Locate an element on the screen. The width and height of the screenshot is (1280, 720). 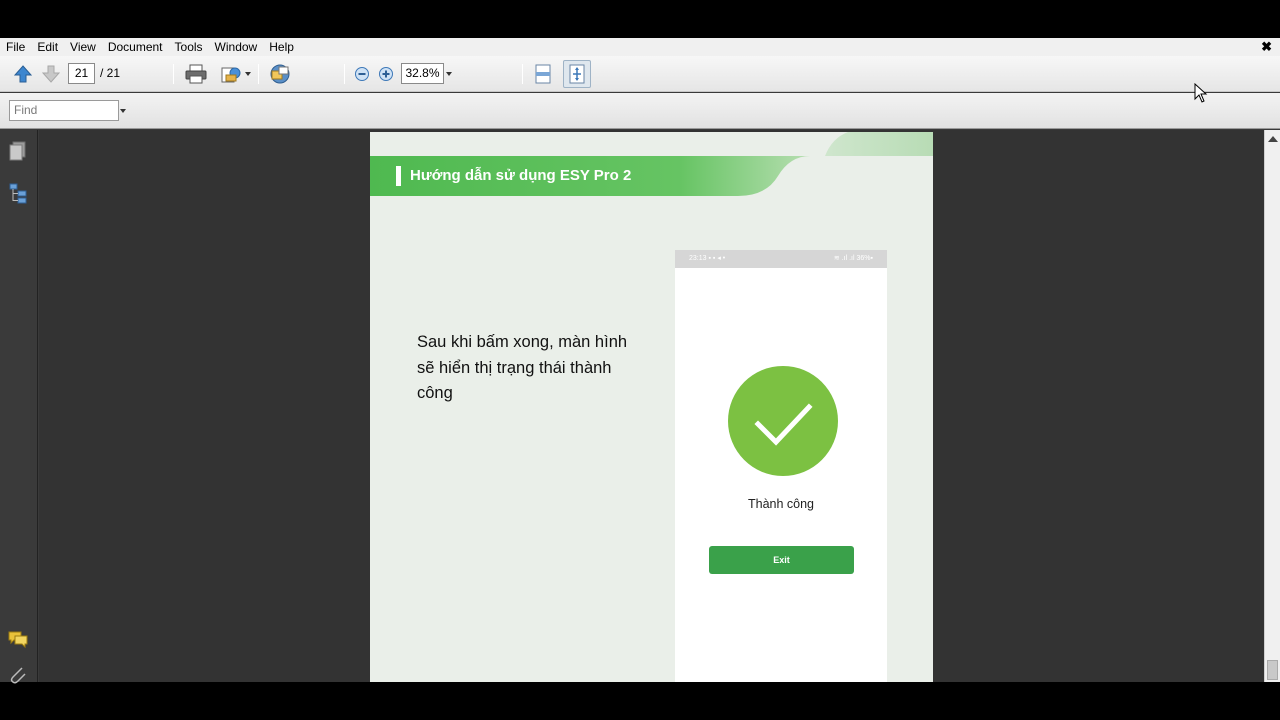
fit-width-icon is located at coordinates (543, 74).